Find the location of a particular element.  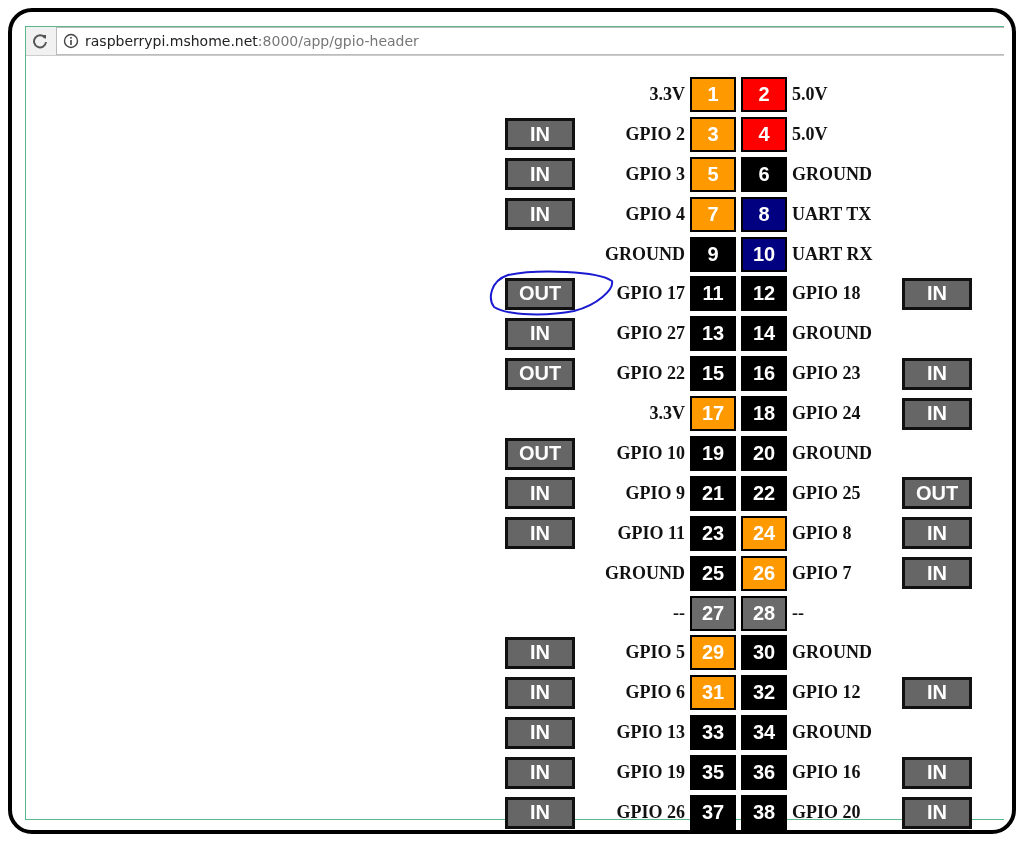

pin-label: GPIO 23 is located at coordinates (827, 374).